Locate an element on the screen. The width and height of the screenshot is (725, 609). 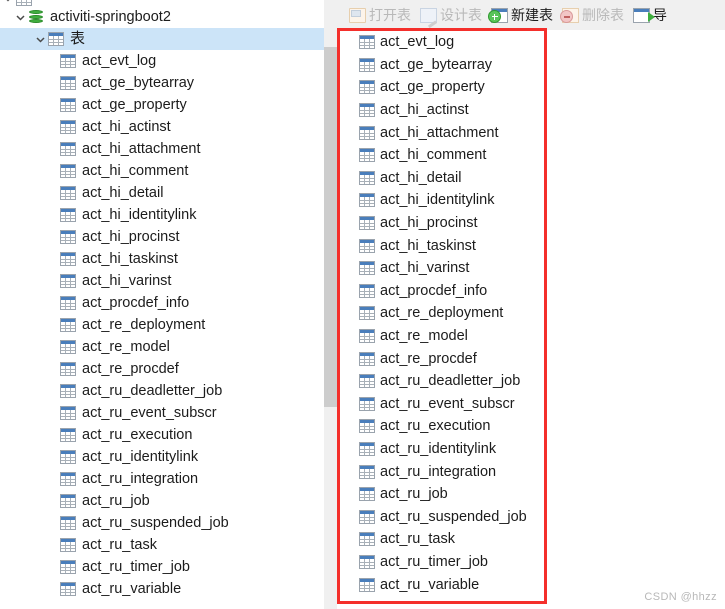
tree-item-table: act_hi_attachment is located at coordinates (162, 149).